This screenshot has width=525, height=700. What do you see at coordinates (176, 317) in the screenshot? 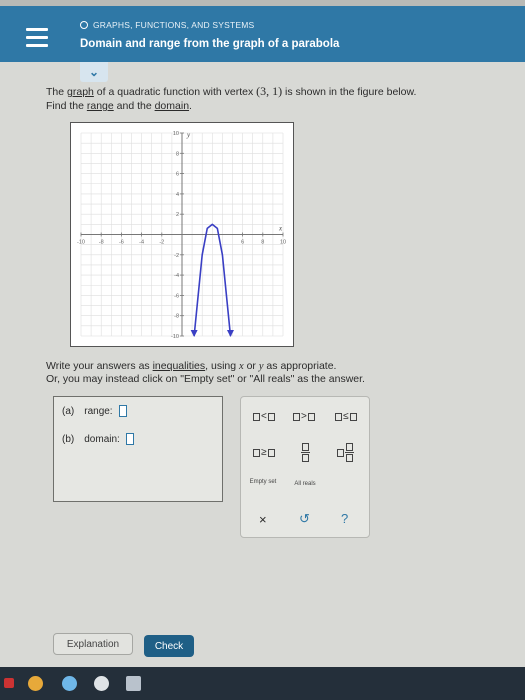
I see `y-tick-label: -8` at bounding box center [176, 317].